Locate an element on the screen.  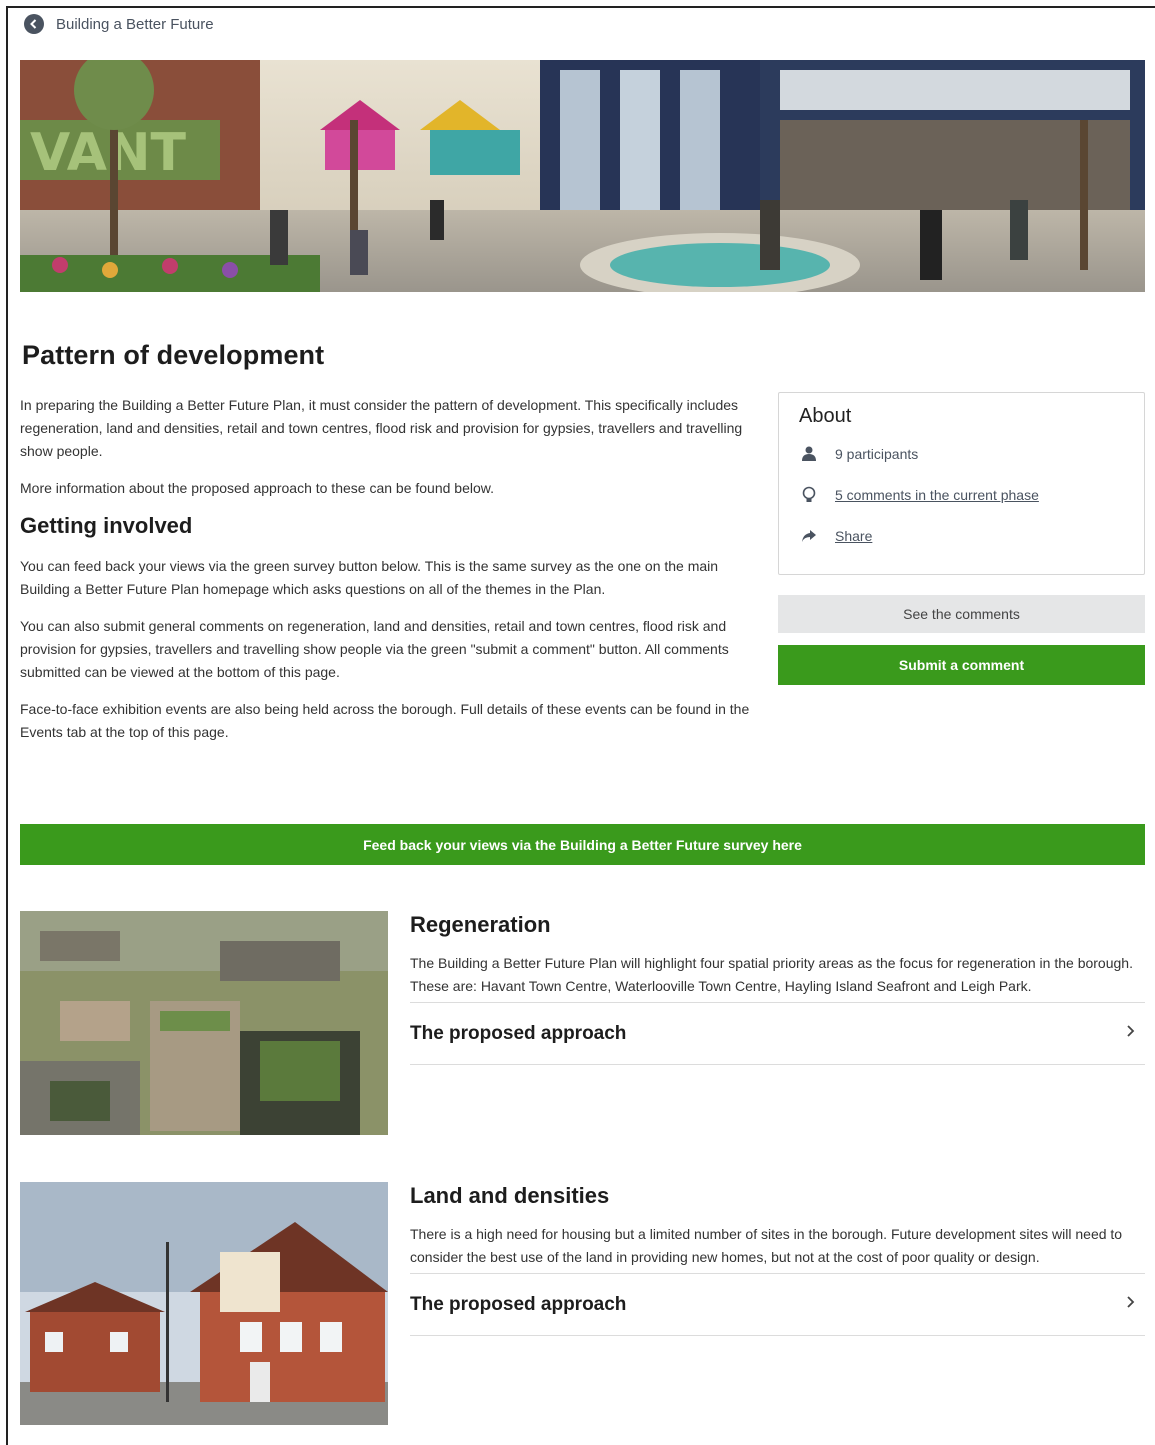
about-title: About is located at coordinates (825, 416).